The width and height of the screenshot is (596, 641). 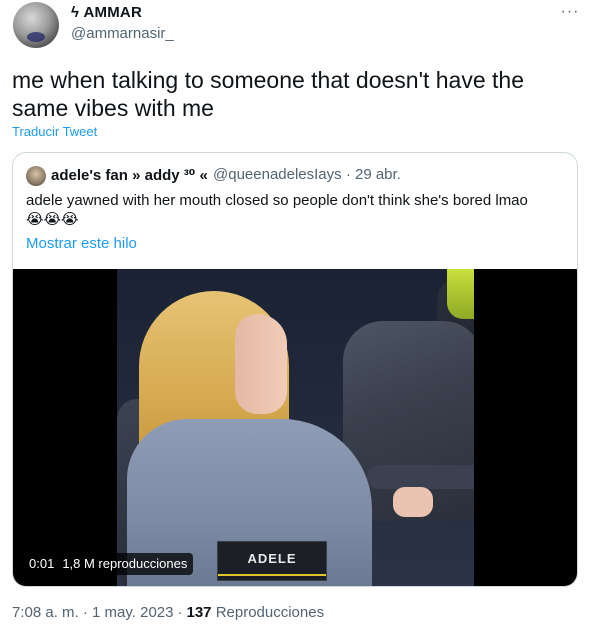 What do you see at coordinates (570, 12) in the screenshot?
I see `more-options-icon: ···` at bounding box center [570, 12].